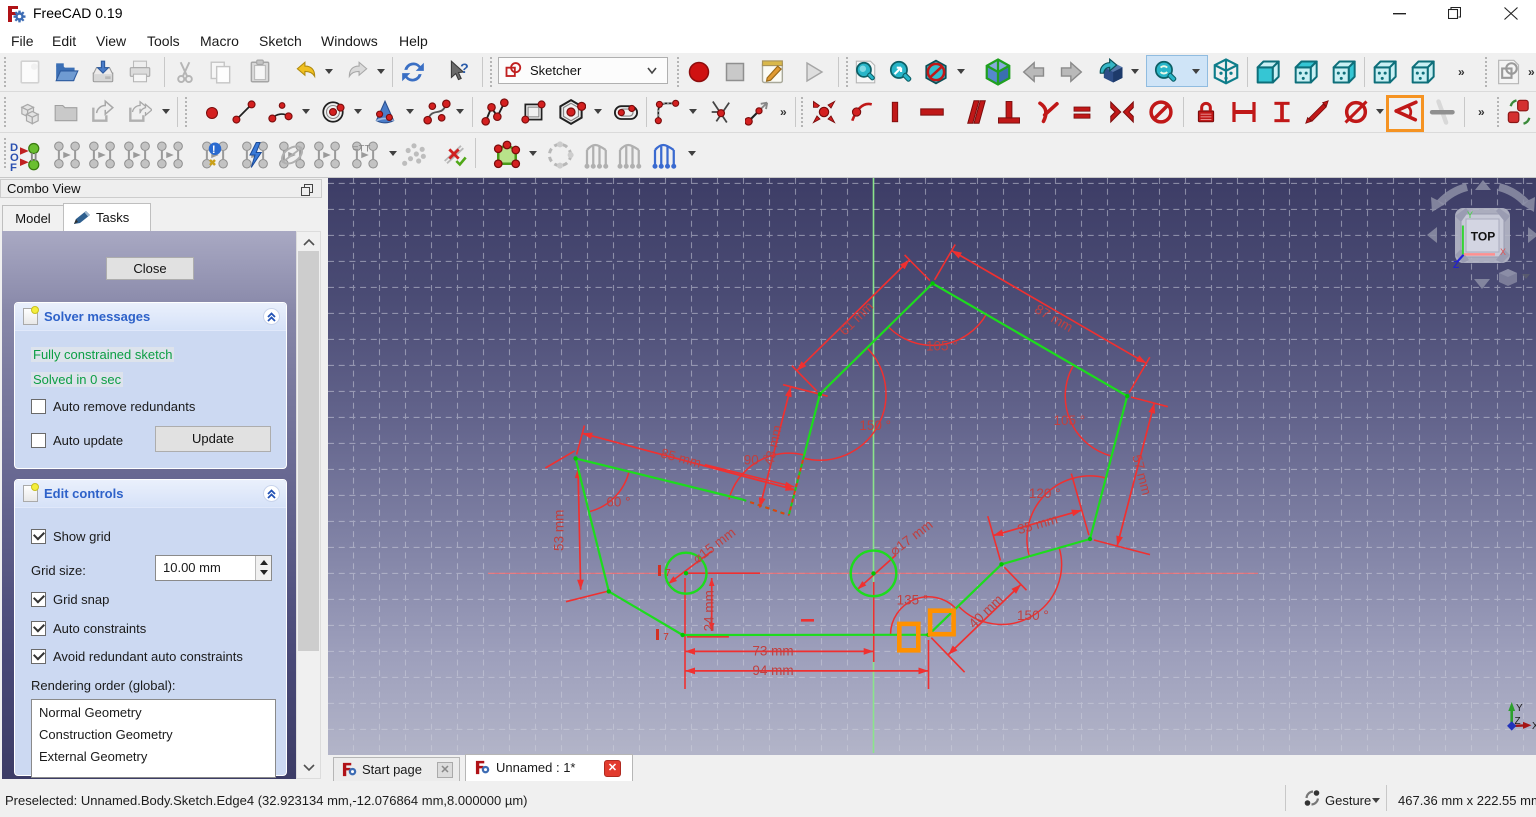  Describe the element at coordinates (362, 149) in the screenshot. I see `svg-text: =TT` at that location.